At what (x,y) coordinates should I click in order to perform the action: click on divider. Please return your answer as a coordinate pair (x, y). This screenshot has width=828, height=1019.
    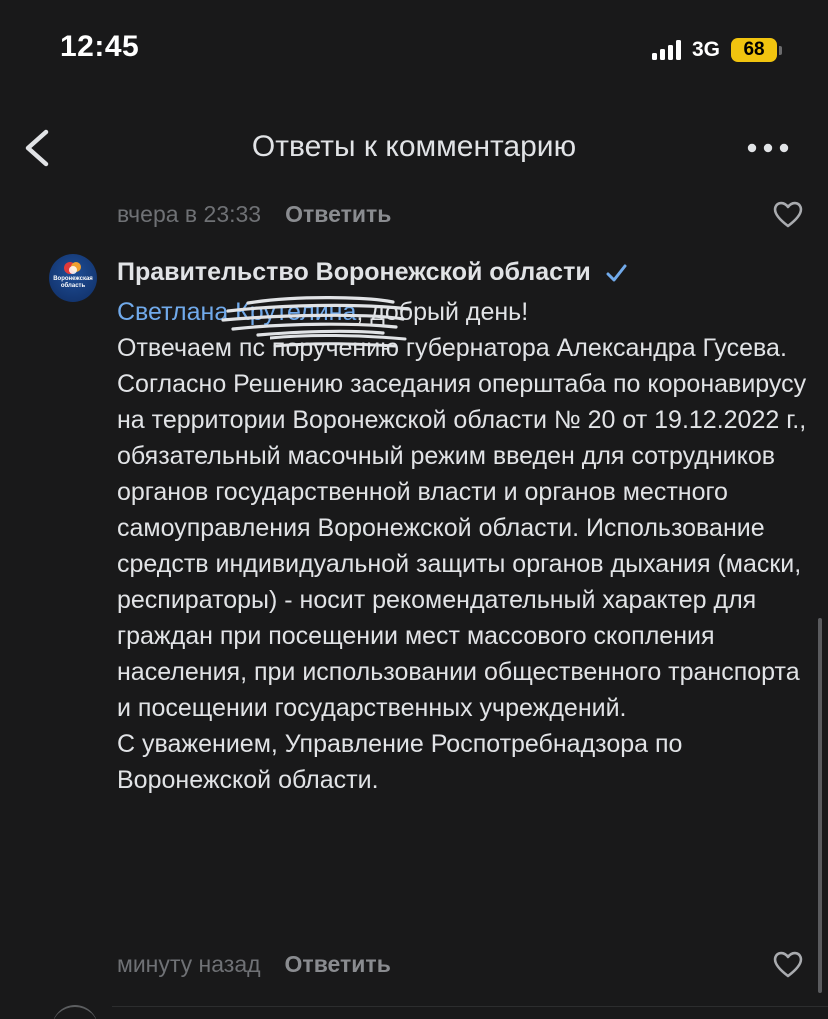
    Looking at the image, I should click on (470, 1006).